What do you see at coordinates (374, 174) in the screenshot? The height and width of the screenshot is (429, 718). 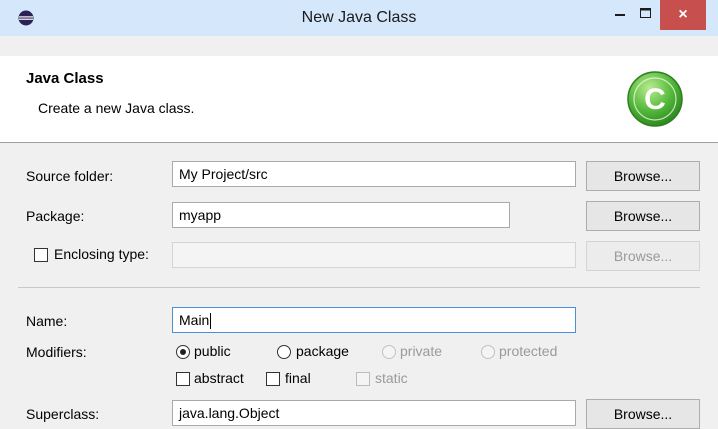 I see `source-folder-input: My Project/src` at bounding box center [374, 174].